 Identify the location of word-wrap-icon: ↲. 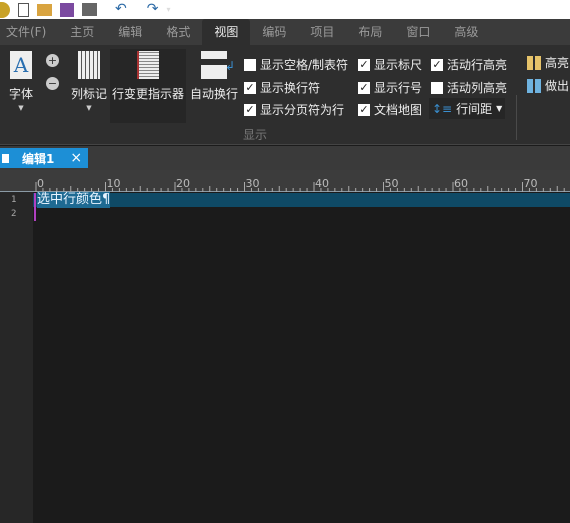
(218, 65).